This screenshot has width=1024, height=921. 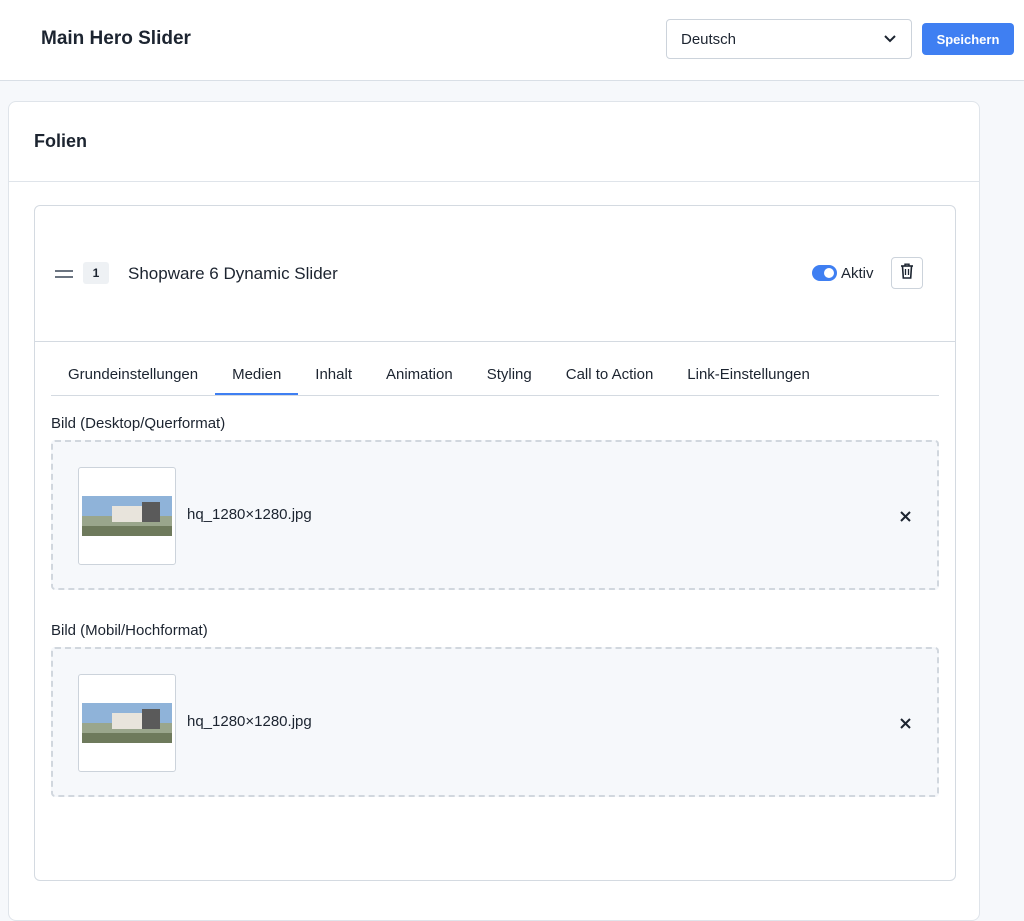 What do you see at coordinates (494, 142) in the screenshot?
I see `card-header: Folien` at bounding box center [494, 142].